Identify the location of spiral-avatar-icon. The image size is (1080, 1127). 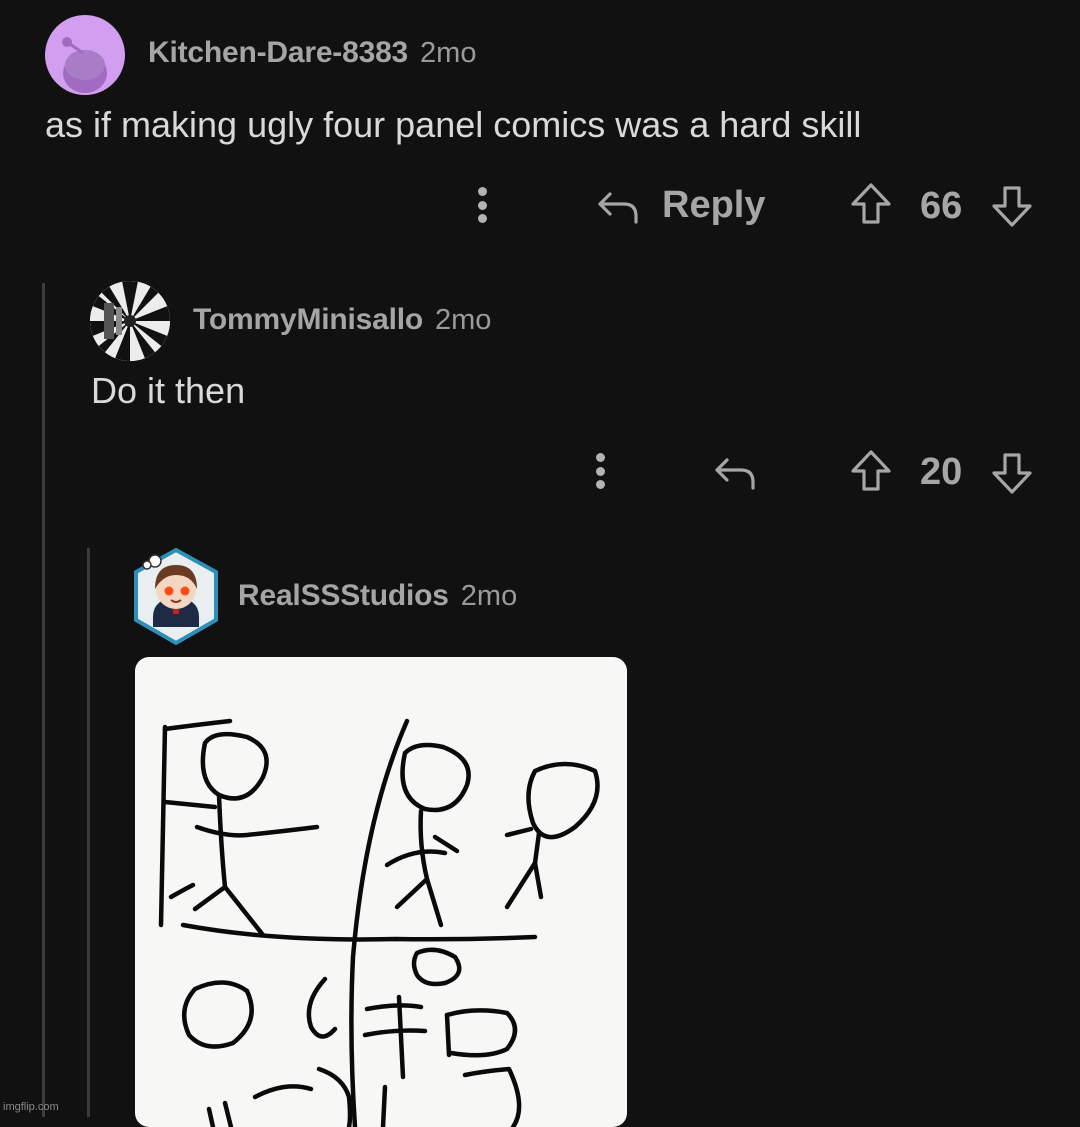
(130, 321).